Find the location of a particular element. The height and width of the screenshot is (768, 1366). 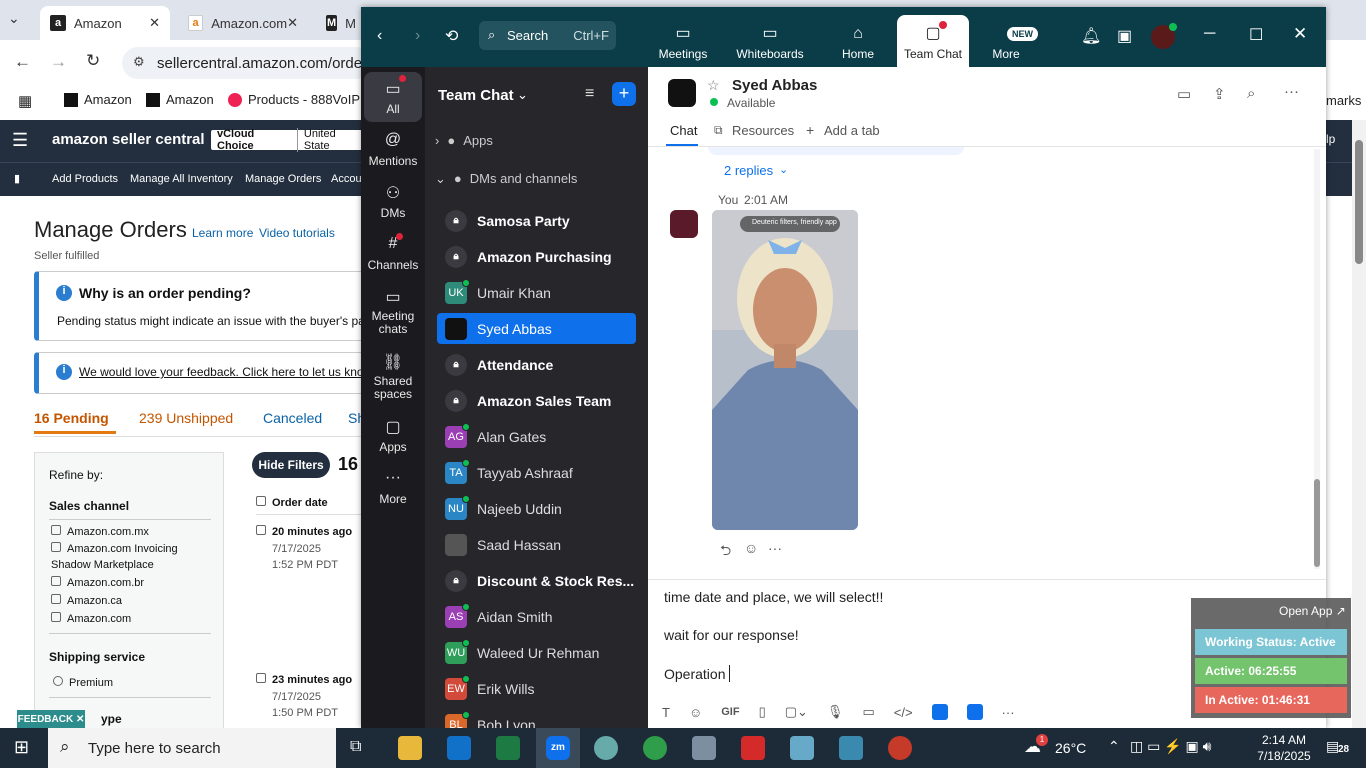

menu-icon: ☰ is located at coordinates (20, 140).